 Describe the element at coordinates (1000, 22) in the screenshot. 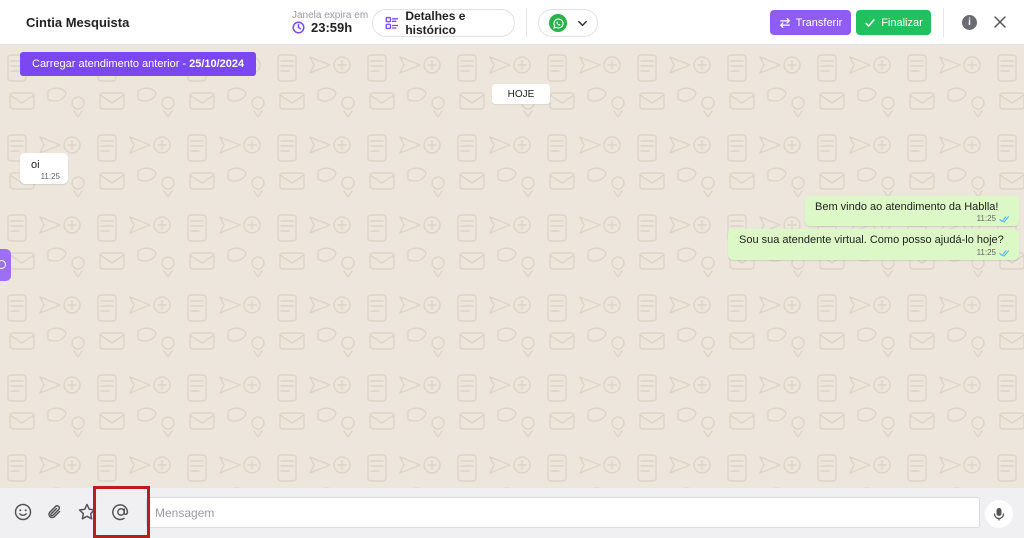

I see `close-icon` at that location.